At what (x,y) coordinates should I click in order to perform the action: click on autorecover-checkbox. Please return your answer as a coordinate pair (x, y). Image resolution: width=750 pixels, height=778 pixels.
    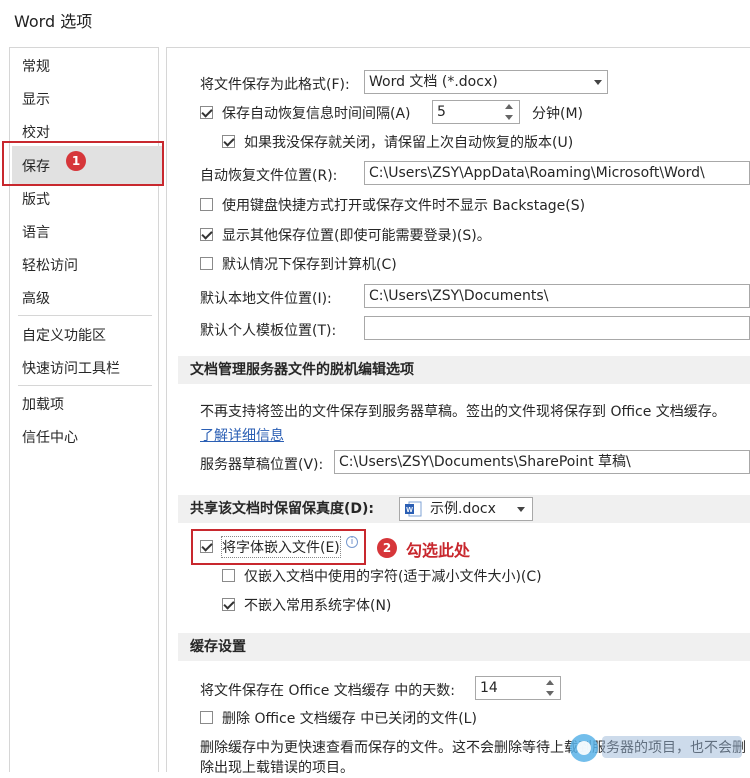
    Looking at the image, I should click on (206, 112).